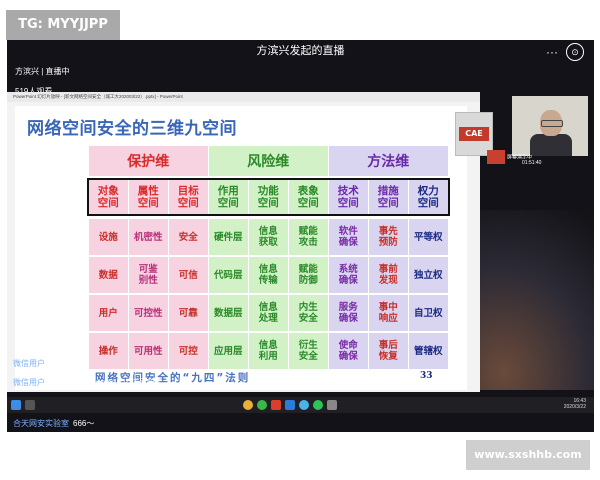 This screenshot has width=600, height=480. What do you see at coordinates (106, 382) in the screenshot?
I see `chat-text: 方老师 你的windows10该更新了` at bounding box center [106, 382].